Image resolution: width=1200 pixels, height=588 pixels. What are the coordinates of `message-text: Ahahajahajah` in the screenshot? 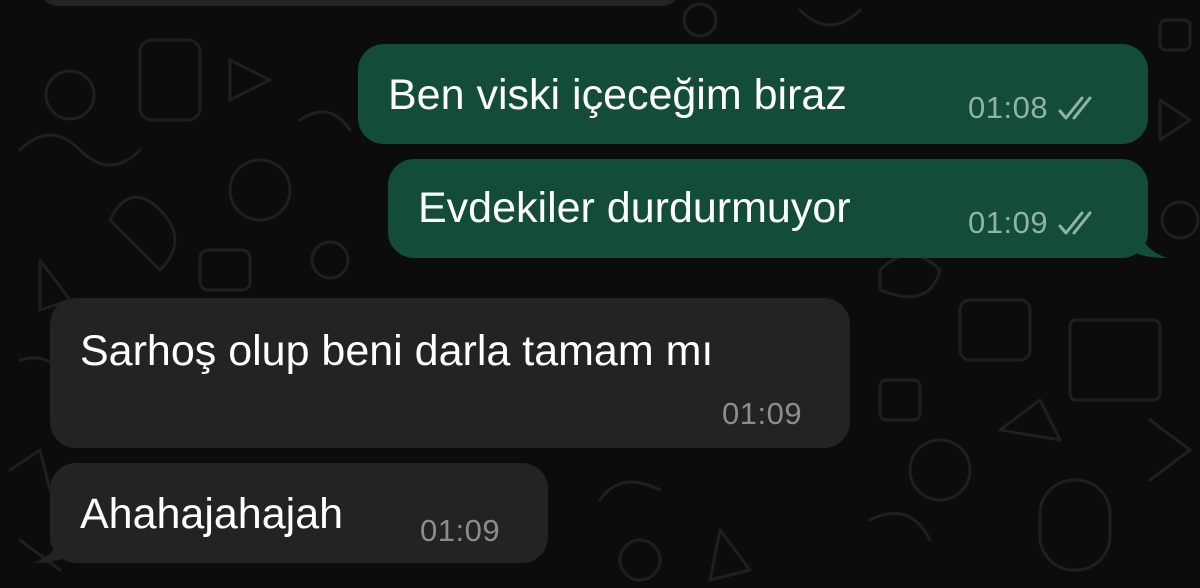 It's located at (212, 514).